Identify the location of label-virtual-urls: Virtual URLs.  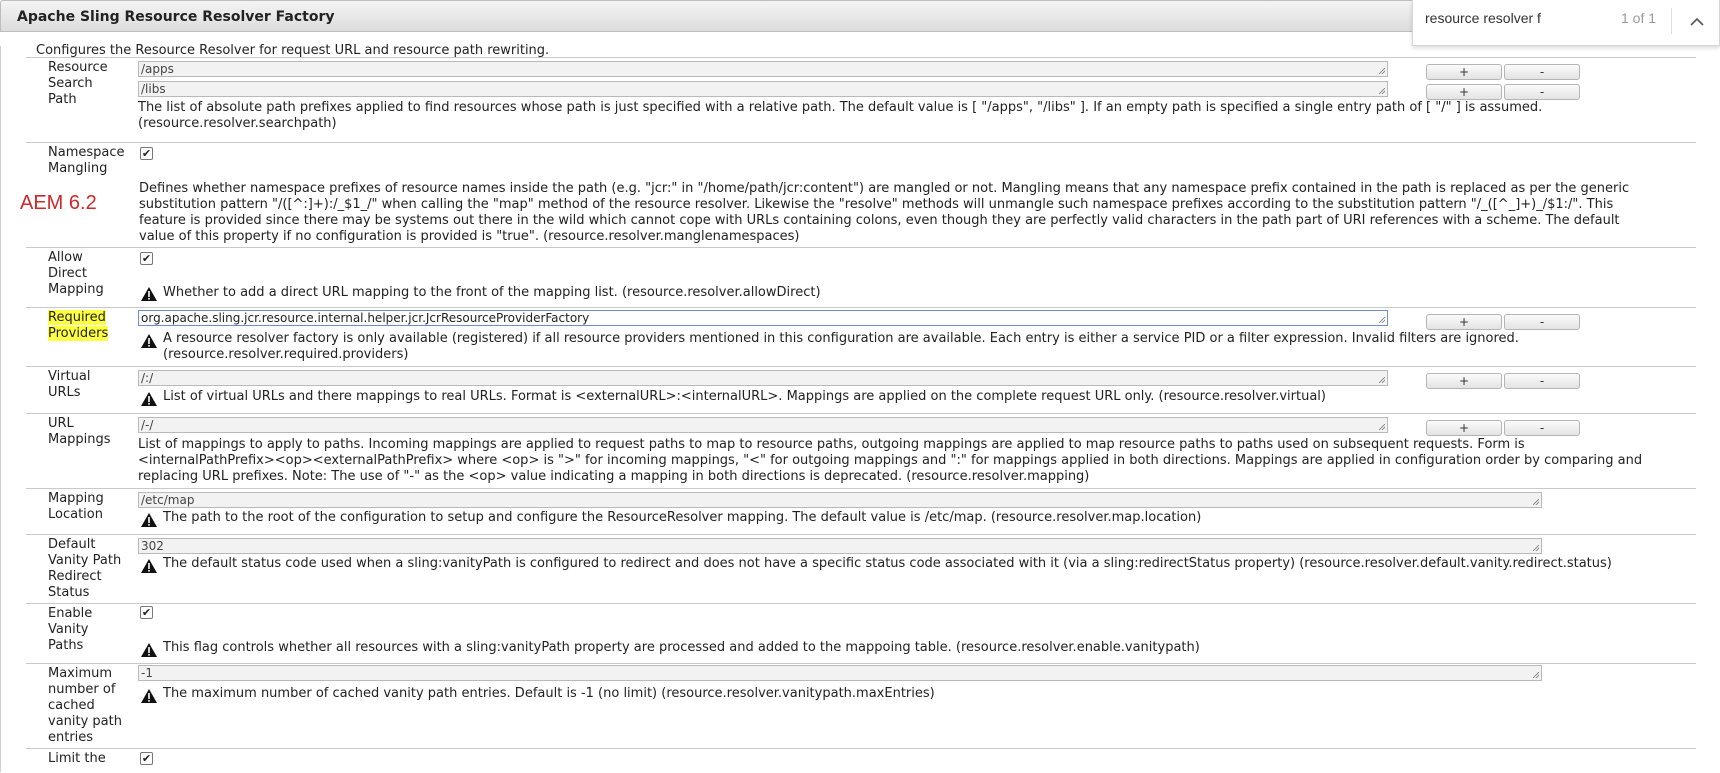
(91, 385).